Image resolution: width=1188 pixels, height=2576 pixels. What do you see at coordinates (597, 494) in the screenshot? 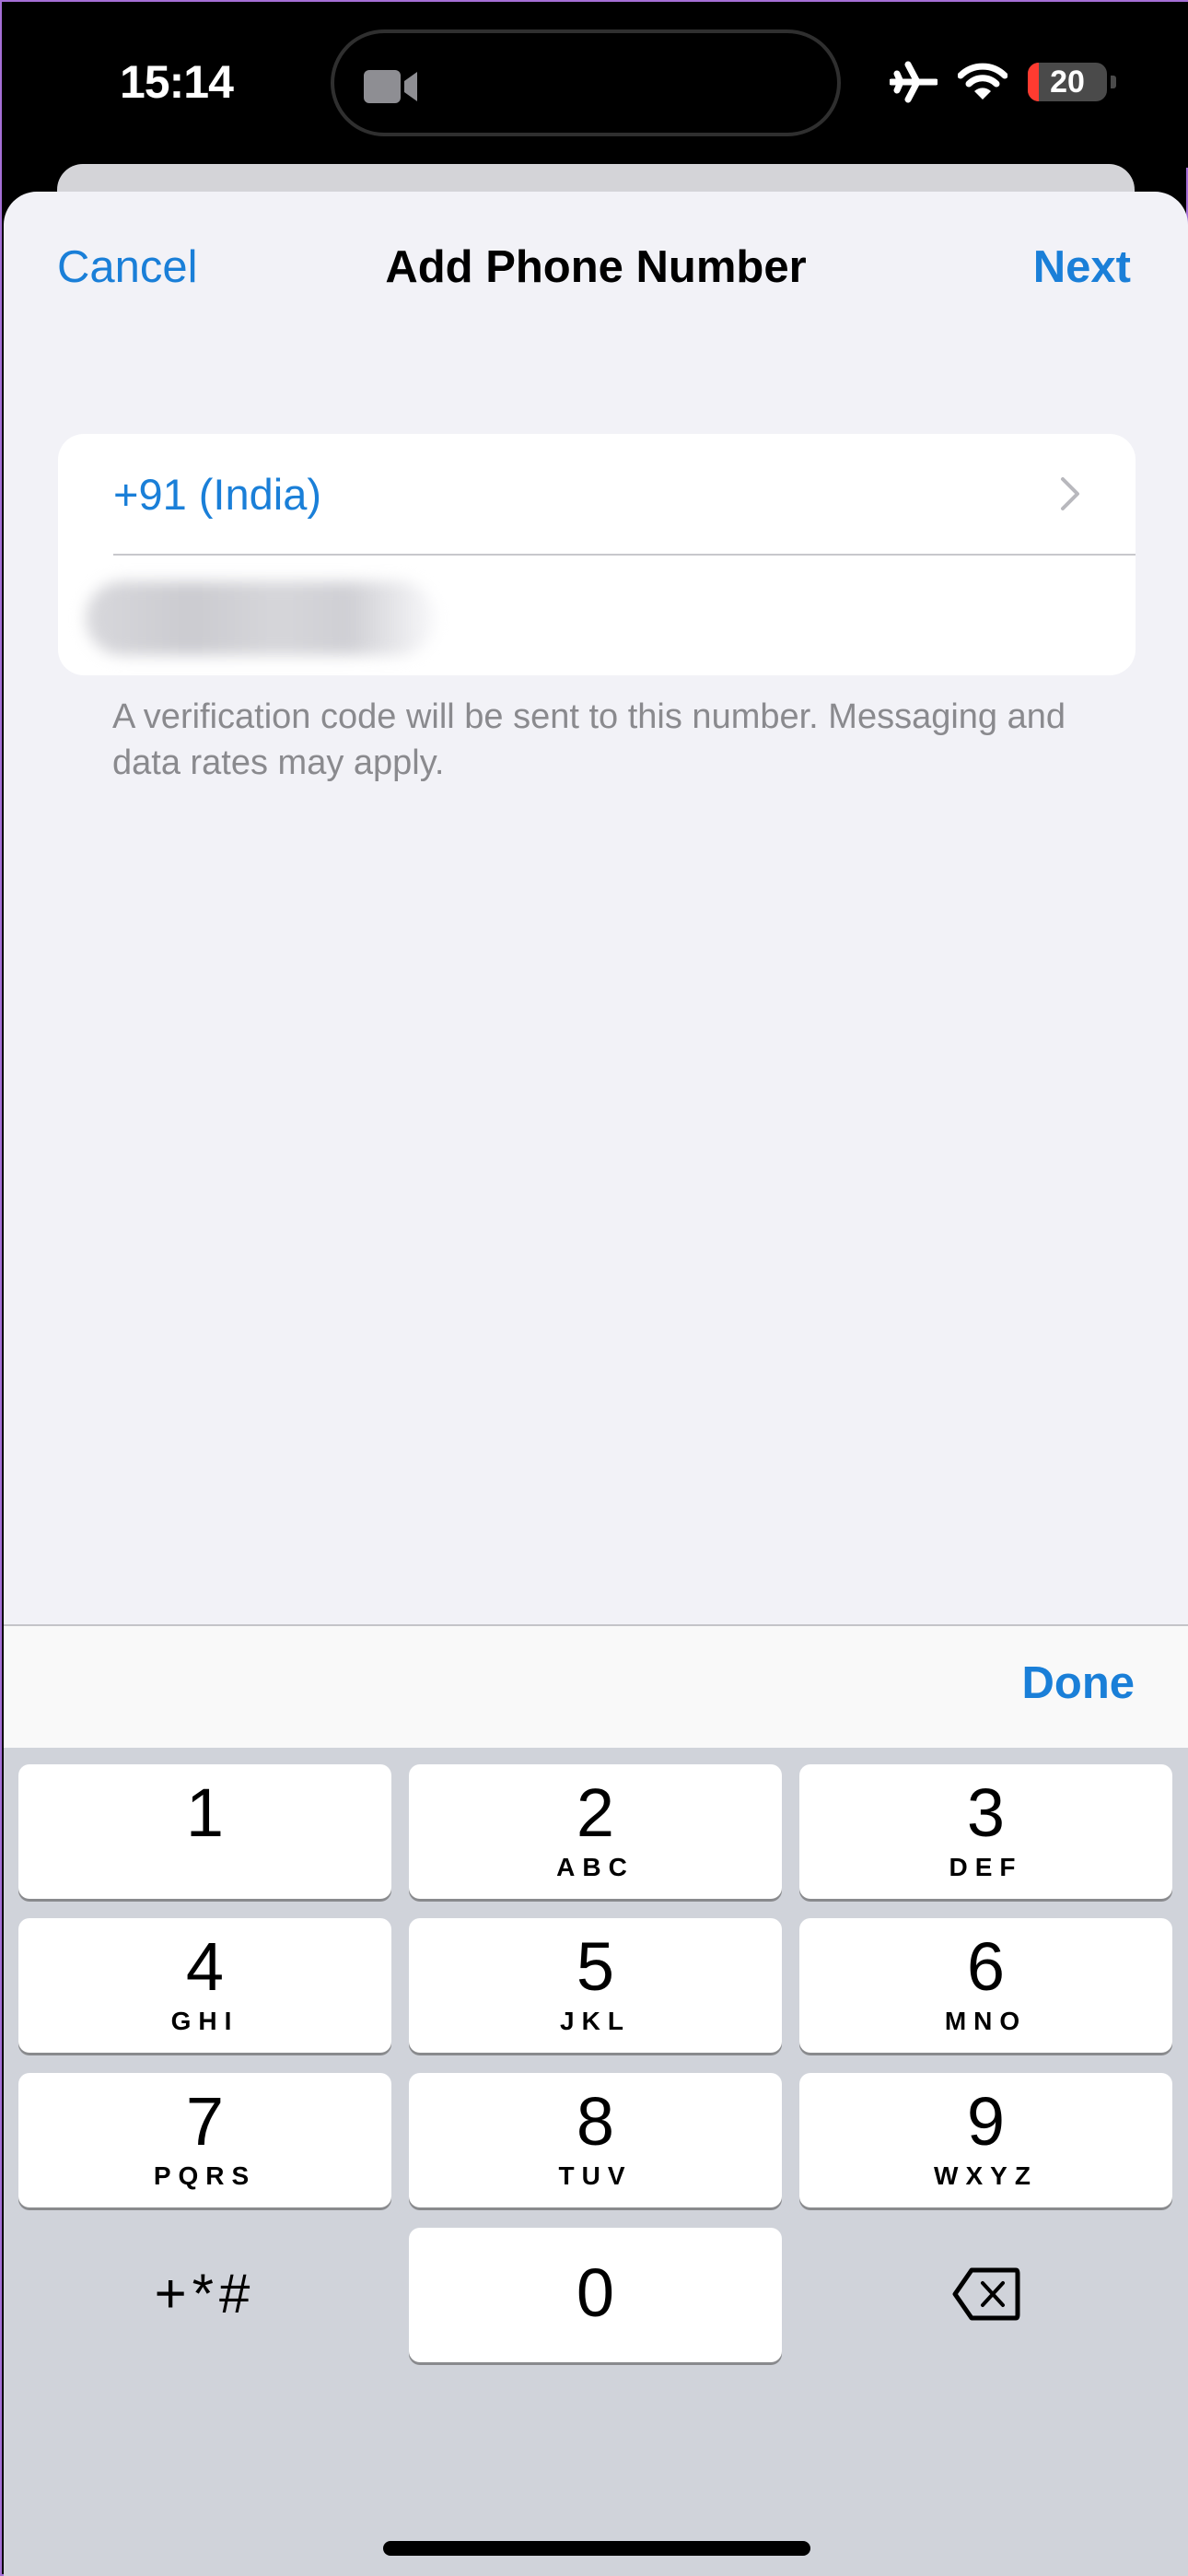
I see `country-code-selector: +91 (India)` at bounding box center [597, 494].